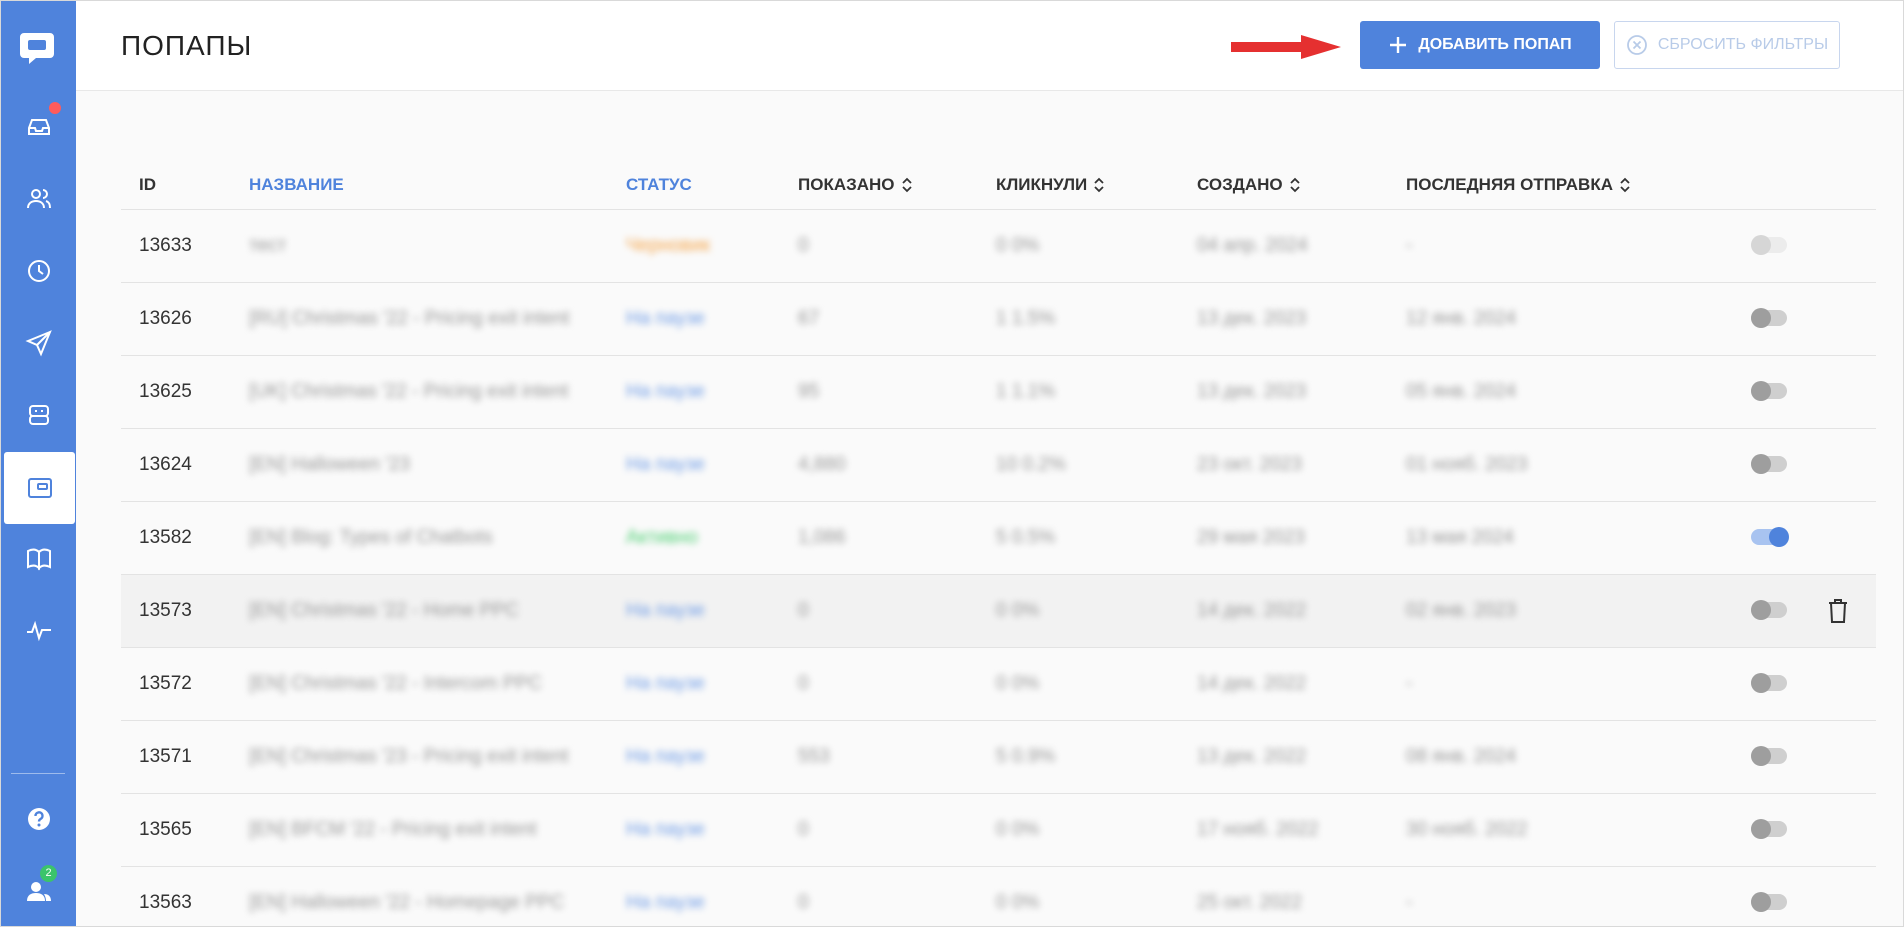 Image resolution: width=1904 pixels, height=927 pixels. Describe the element at coordinates (1249, 902) in the screenshot. I see `row-created: 25 окт. 2022` at that location.